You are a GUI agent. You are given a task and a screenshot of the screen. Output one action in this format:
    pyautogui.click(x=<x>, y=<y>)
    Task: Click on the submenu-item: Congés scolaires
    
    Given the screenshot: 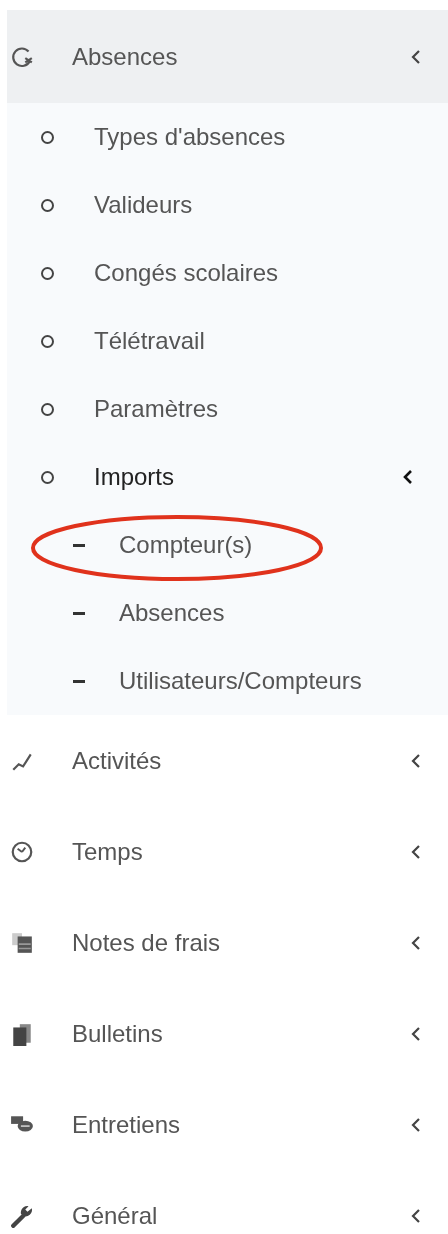 What is the action you would take?
    pyautogui.click(x=227, y=273)
    